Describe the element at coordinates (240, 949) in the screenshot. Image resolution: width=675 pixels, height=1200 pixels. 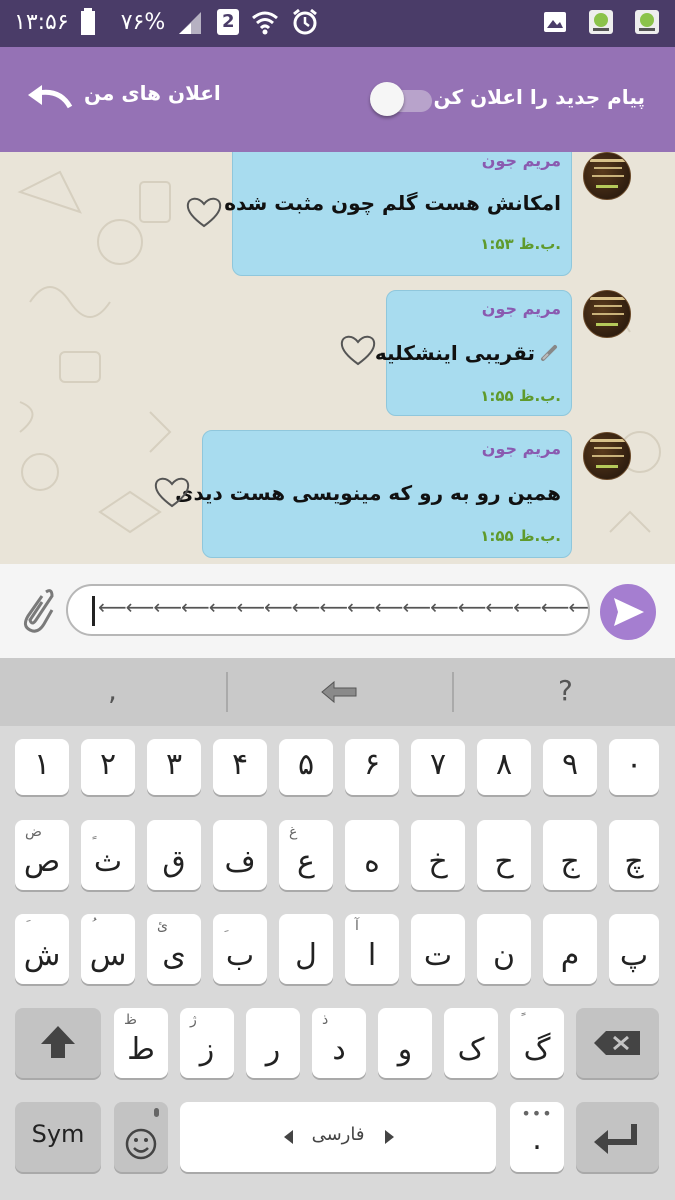
I see `key: ِب` at that location.